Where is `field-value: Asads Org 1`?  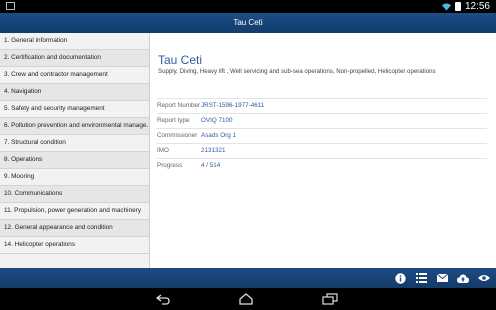
field-value: Asads Org 1 is located at coordinates (218, 135).